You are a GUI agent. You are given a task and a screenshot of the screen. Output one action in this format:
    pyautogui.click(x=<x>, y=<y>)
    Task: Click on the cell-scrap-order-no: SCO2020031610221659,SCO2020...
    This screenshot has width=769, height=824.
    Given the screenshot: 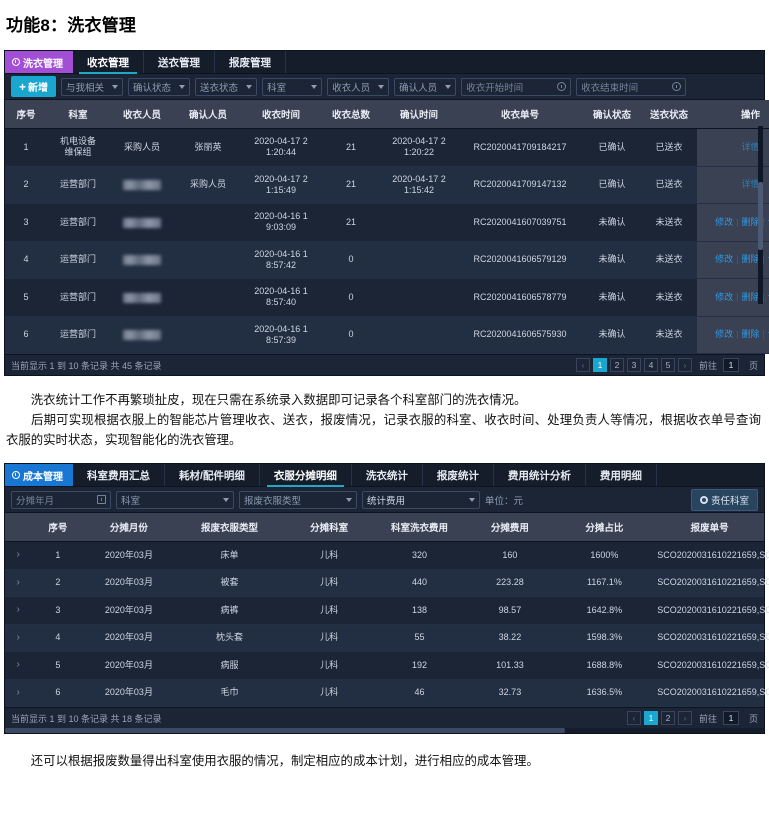 What is the action you would take?
    pyautogui.click(x=712, y=610)
    